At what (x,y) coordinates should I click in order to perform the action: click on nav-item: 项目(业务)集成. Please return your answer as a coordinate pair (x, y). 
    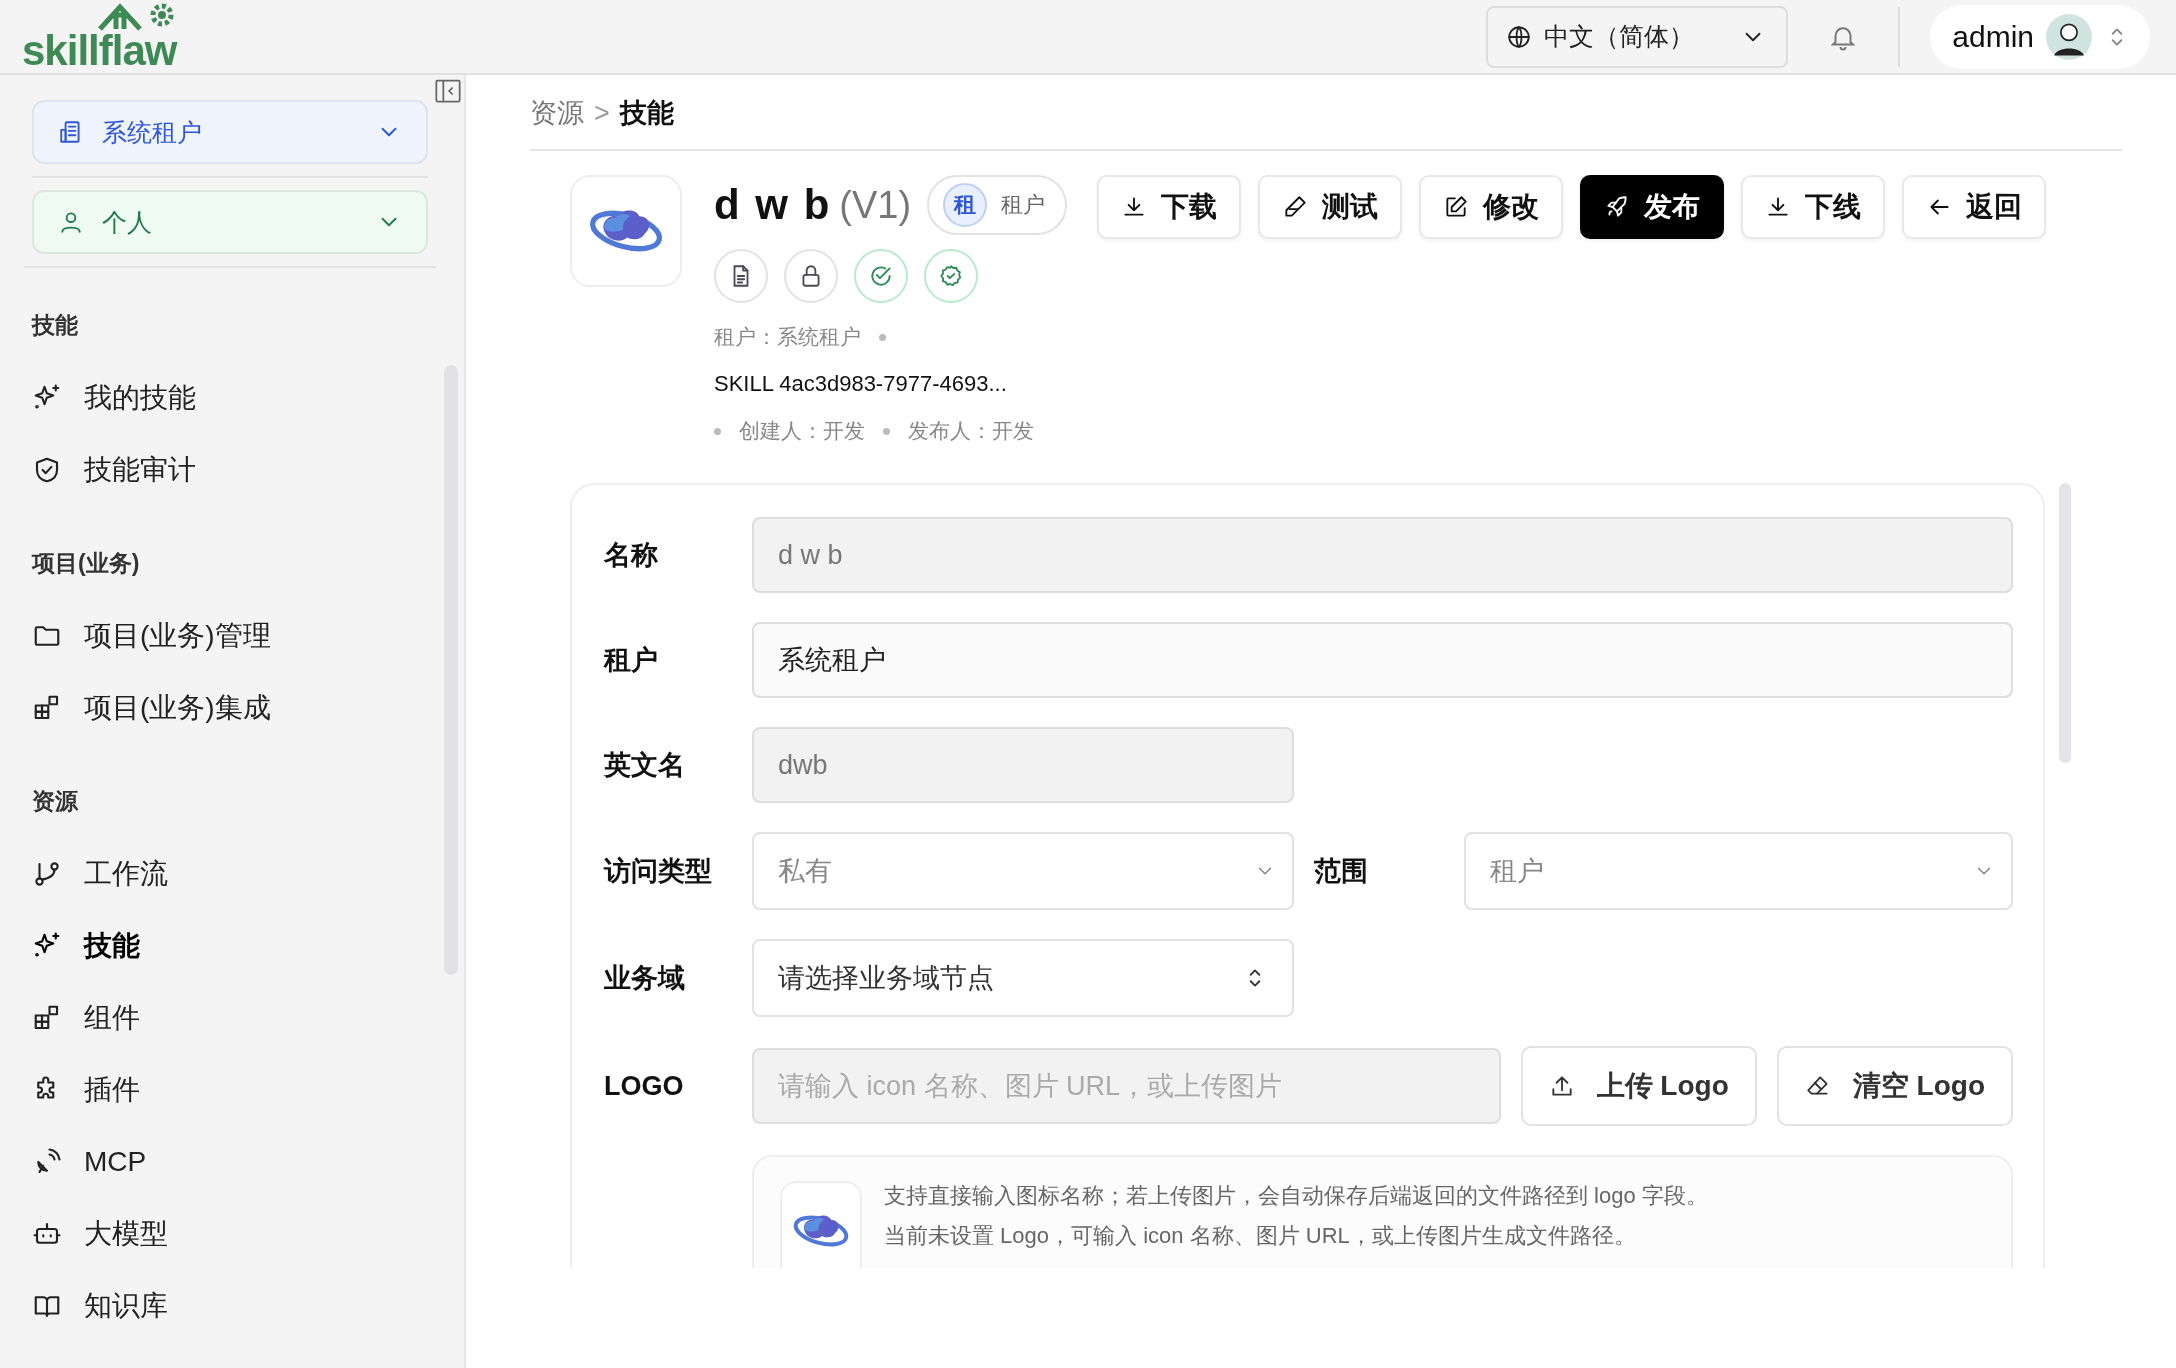
    Looking at the image, I should click on (230, 708).